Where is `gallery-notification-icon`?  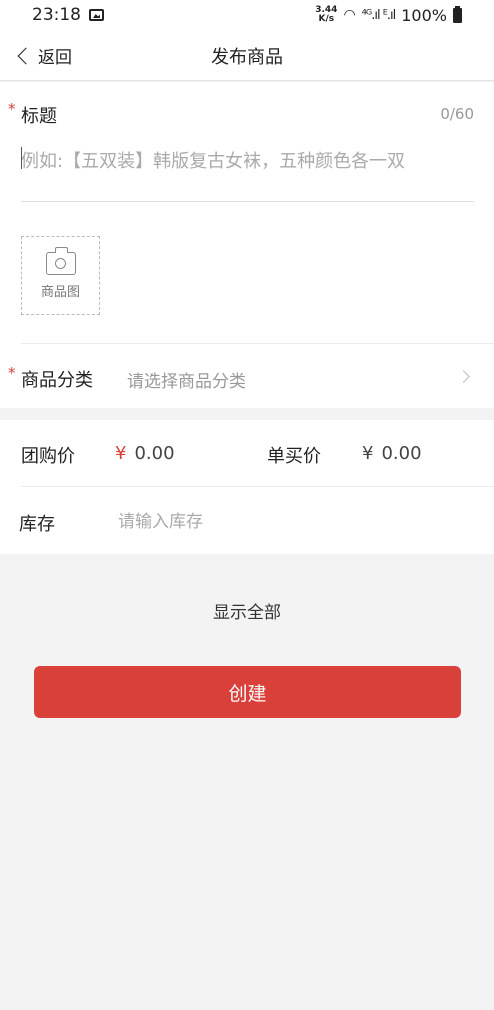
gallery-notification-icon is located at coordinates (96, 15).